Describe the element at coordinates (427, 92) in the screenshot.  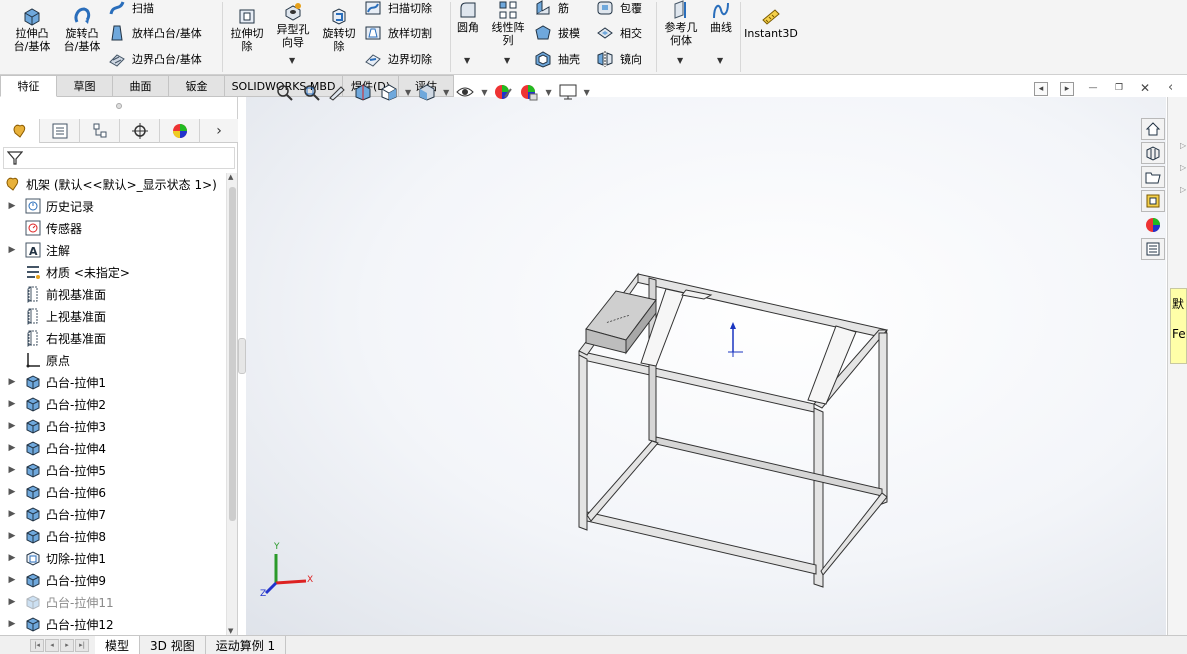
I see `display-style-icon` at that location.